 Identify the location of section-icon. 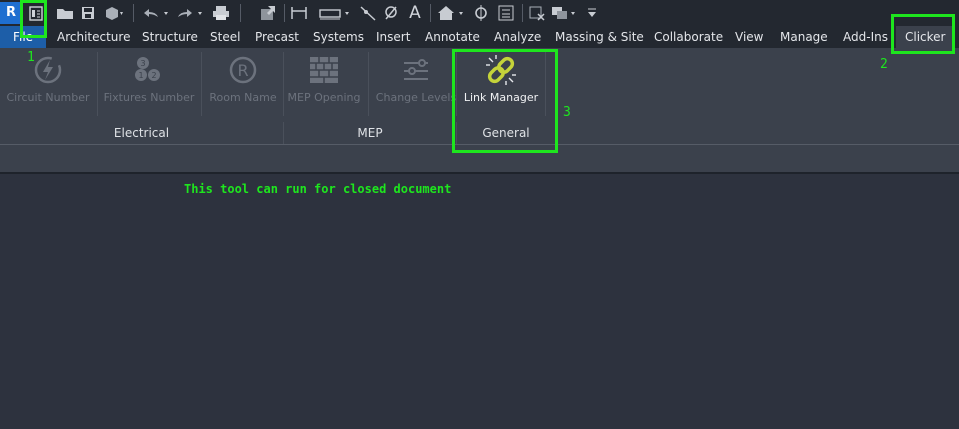
(481, 13).